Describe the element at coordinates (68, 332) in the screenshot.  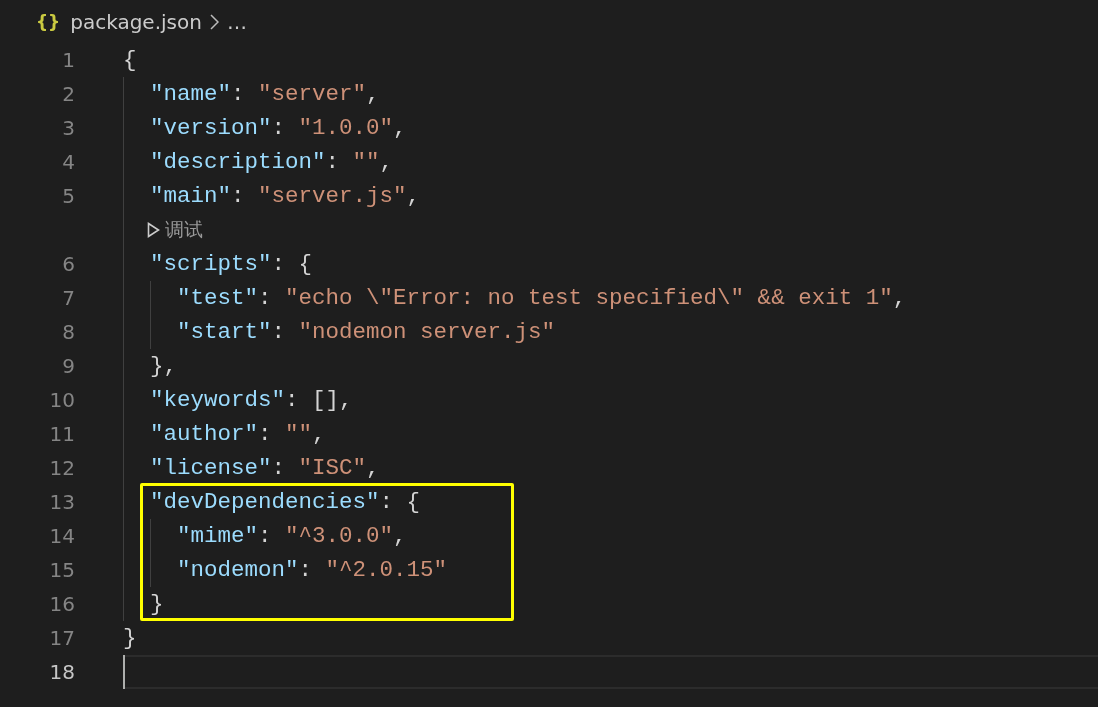
I see `line-number: 8` at that location.